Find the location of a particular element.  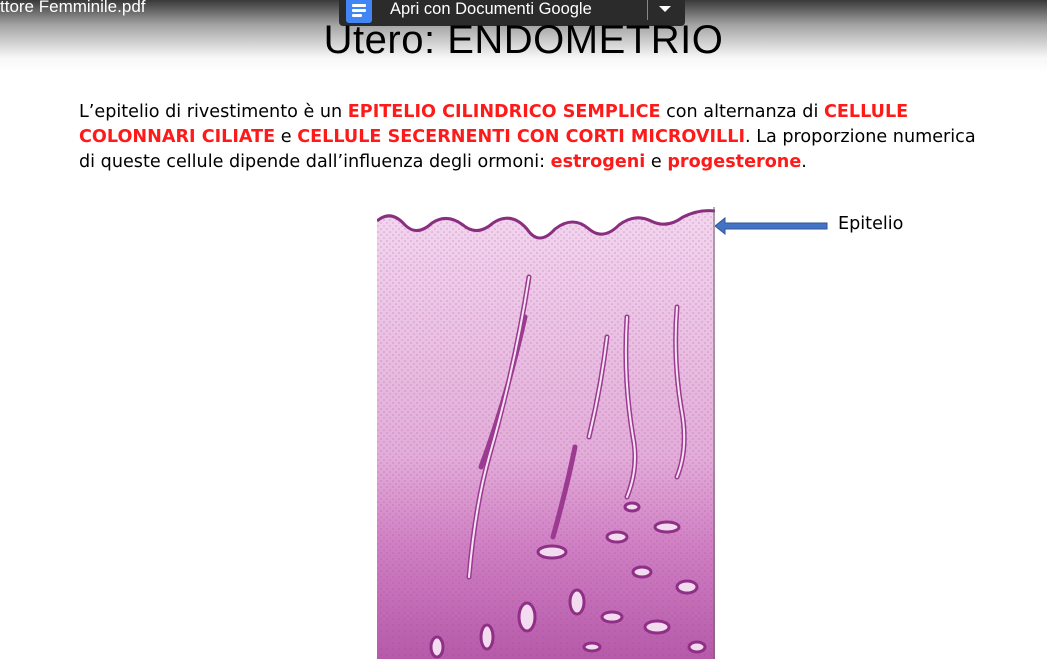

highlight-term: CELLULE SECERNENTI CON CORTI MICROVILLI is located at coordinates (521, 137).